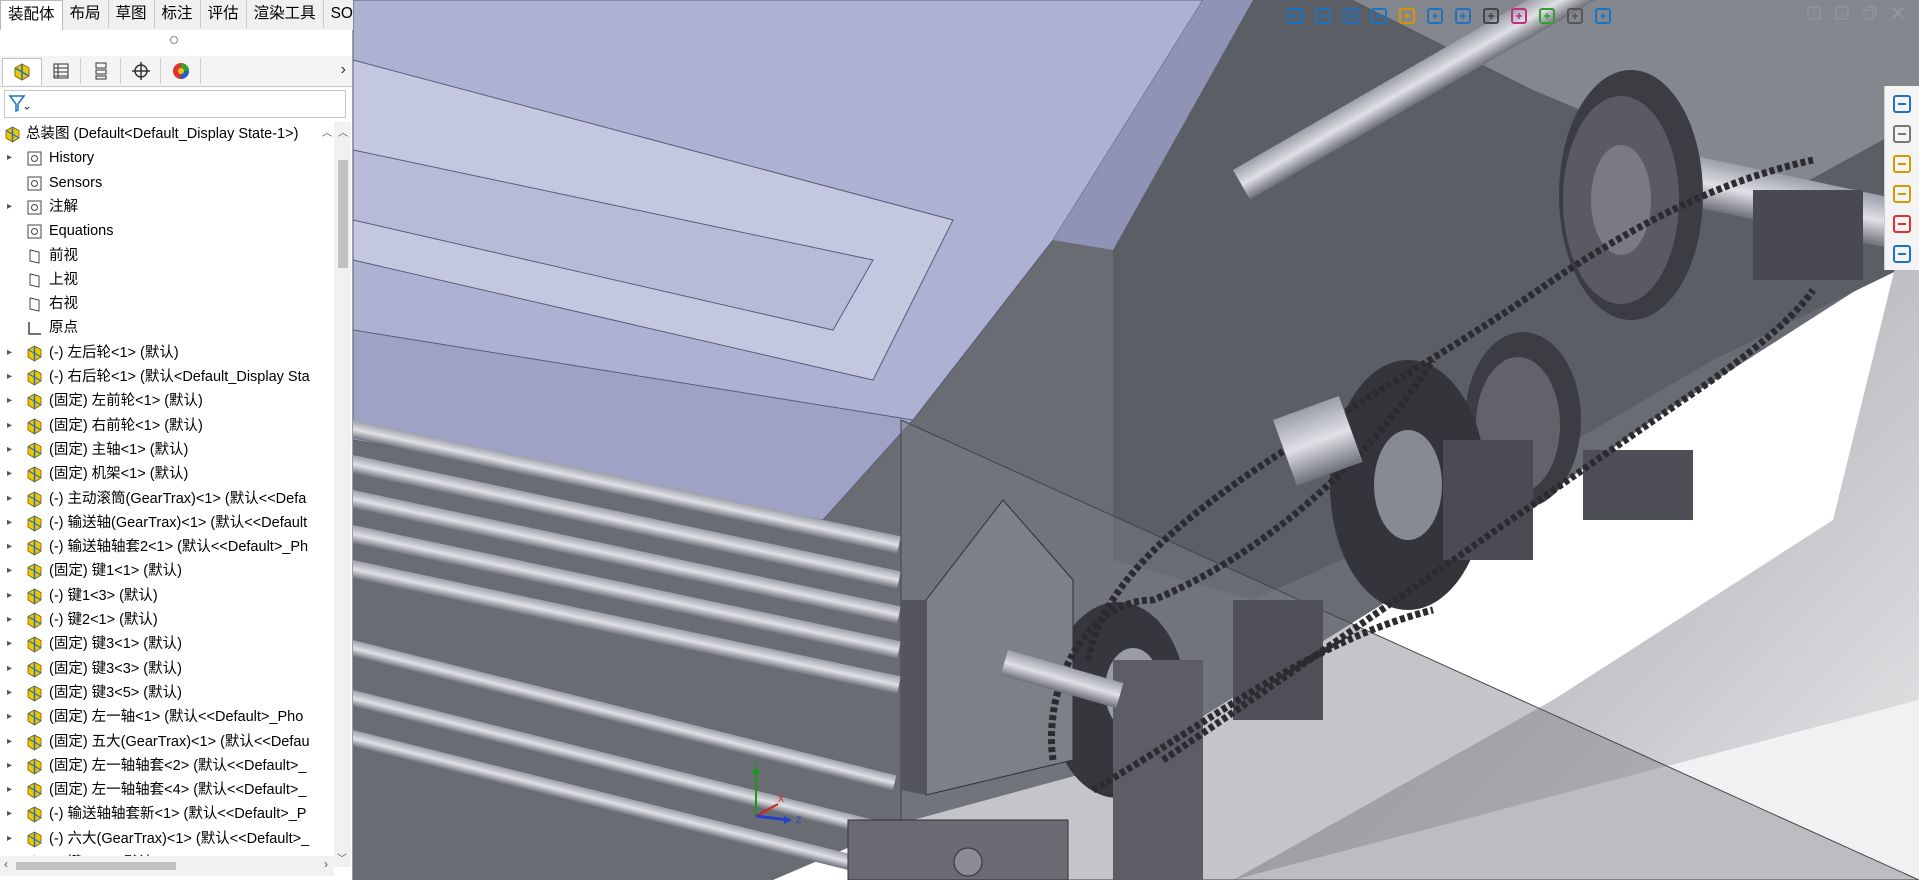 This screenshot has height=880, width=1919. I want to click on panel-collapse-handle, so click(174, 40).